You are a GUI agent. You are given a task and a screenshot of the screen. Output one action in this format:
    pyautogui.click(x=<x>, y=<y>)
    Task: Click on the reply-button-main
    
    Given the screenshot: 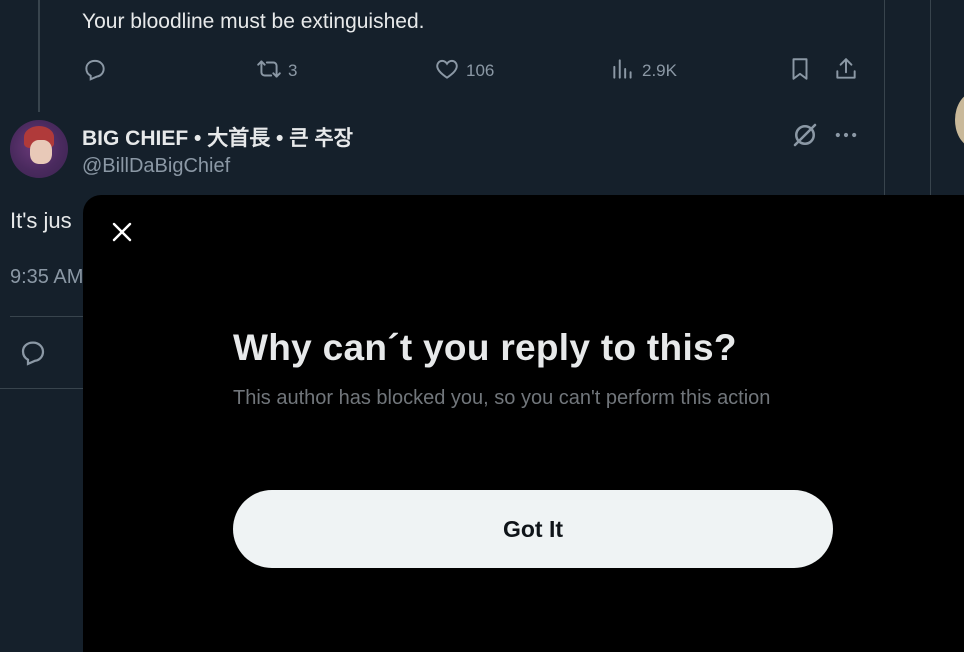 What is the action you would take?
    pyautogui.click(x=33, y=352)
    